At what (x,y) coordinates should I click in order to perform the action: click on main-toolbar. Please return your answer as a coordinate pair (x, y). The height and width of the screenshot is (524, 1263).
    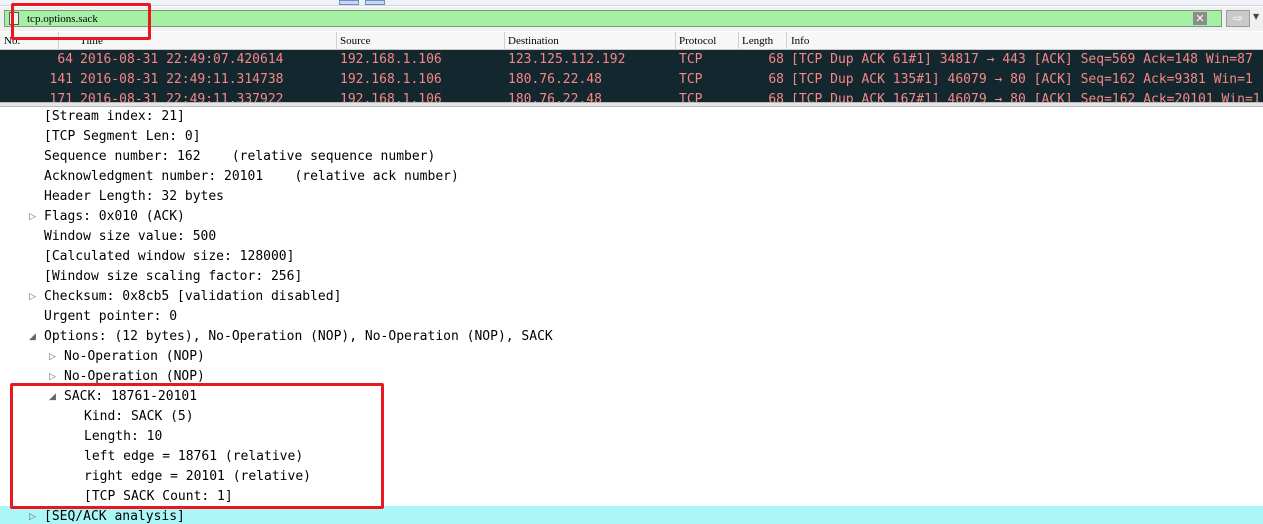
    Looking at the image, I should click on (631, 3).